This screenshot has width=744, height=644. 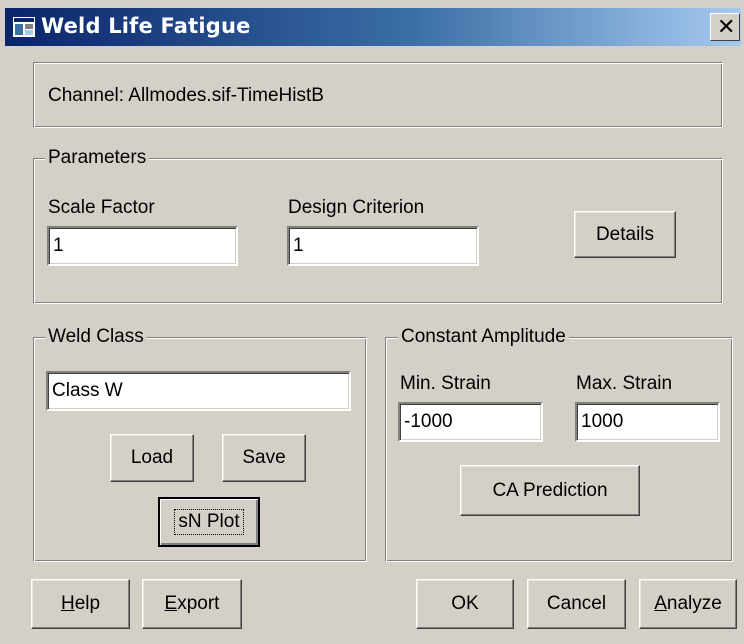 I want to click on export-mnemonic: E, so click(x=171, y=603).